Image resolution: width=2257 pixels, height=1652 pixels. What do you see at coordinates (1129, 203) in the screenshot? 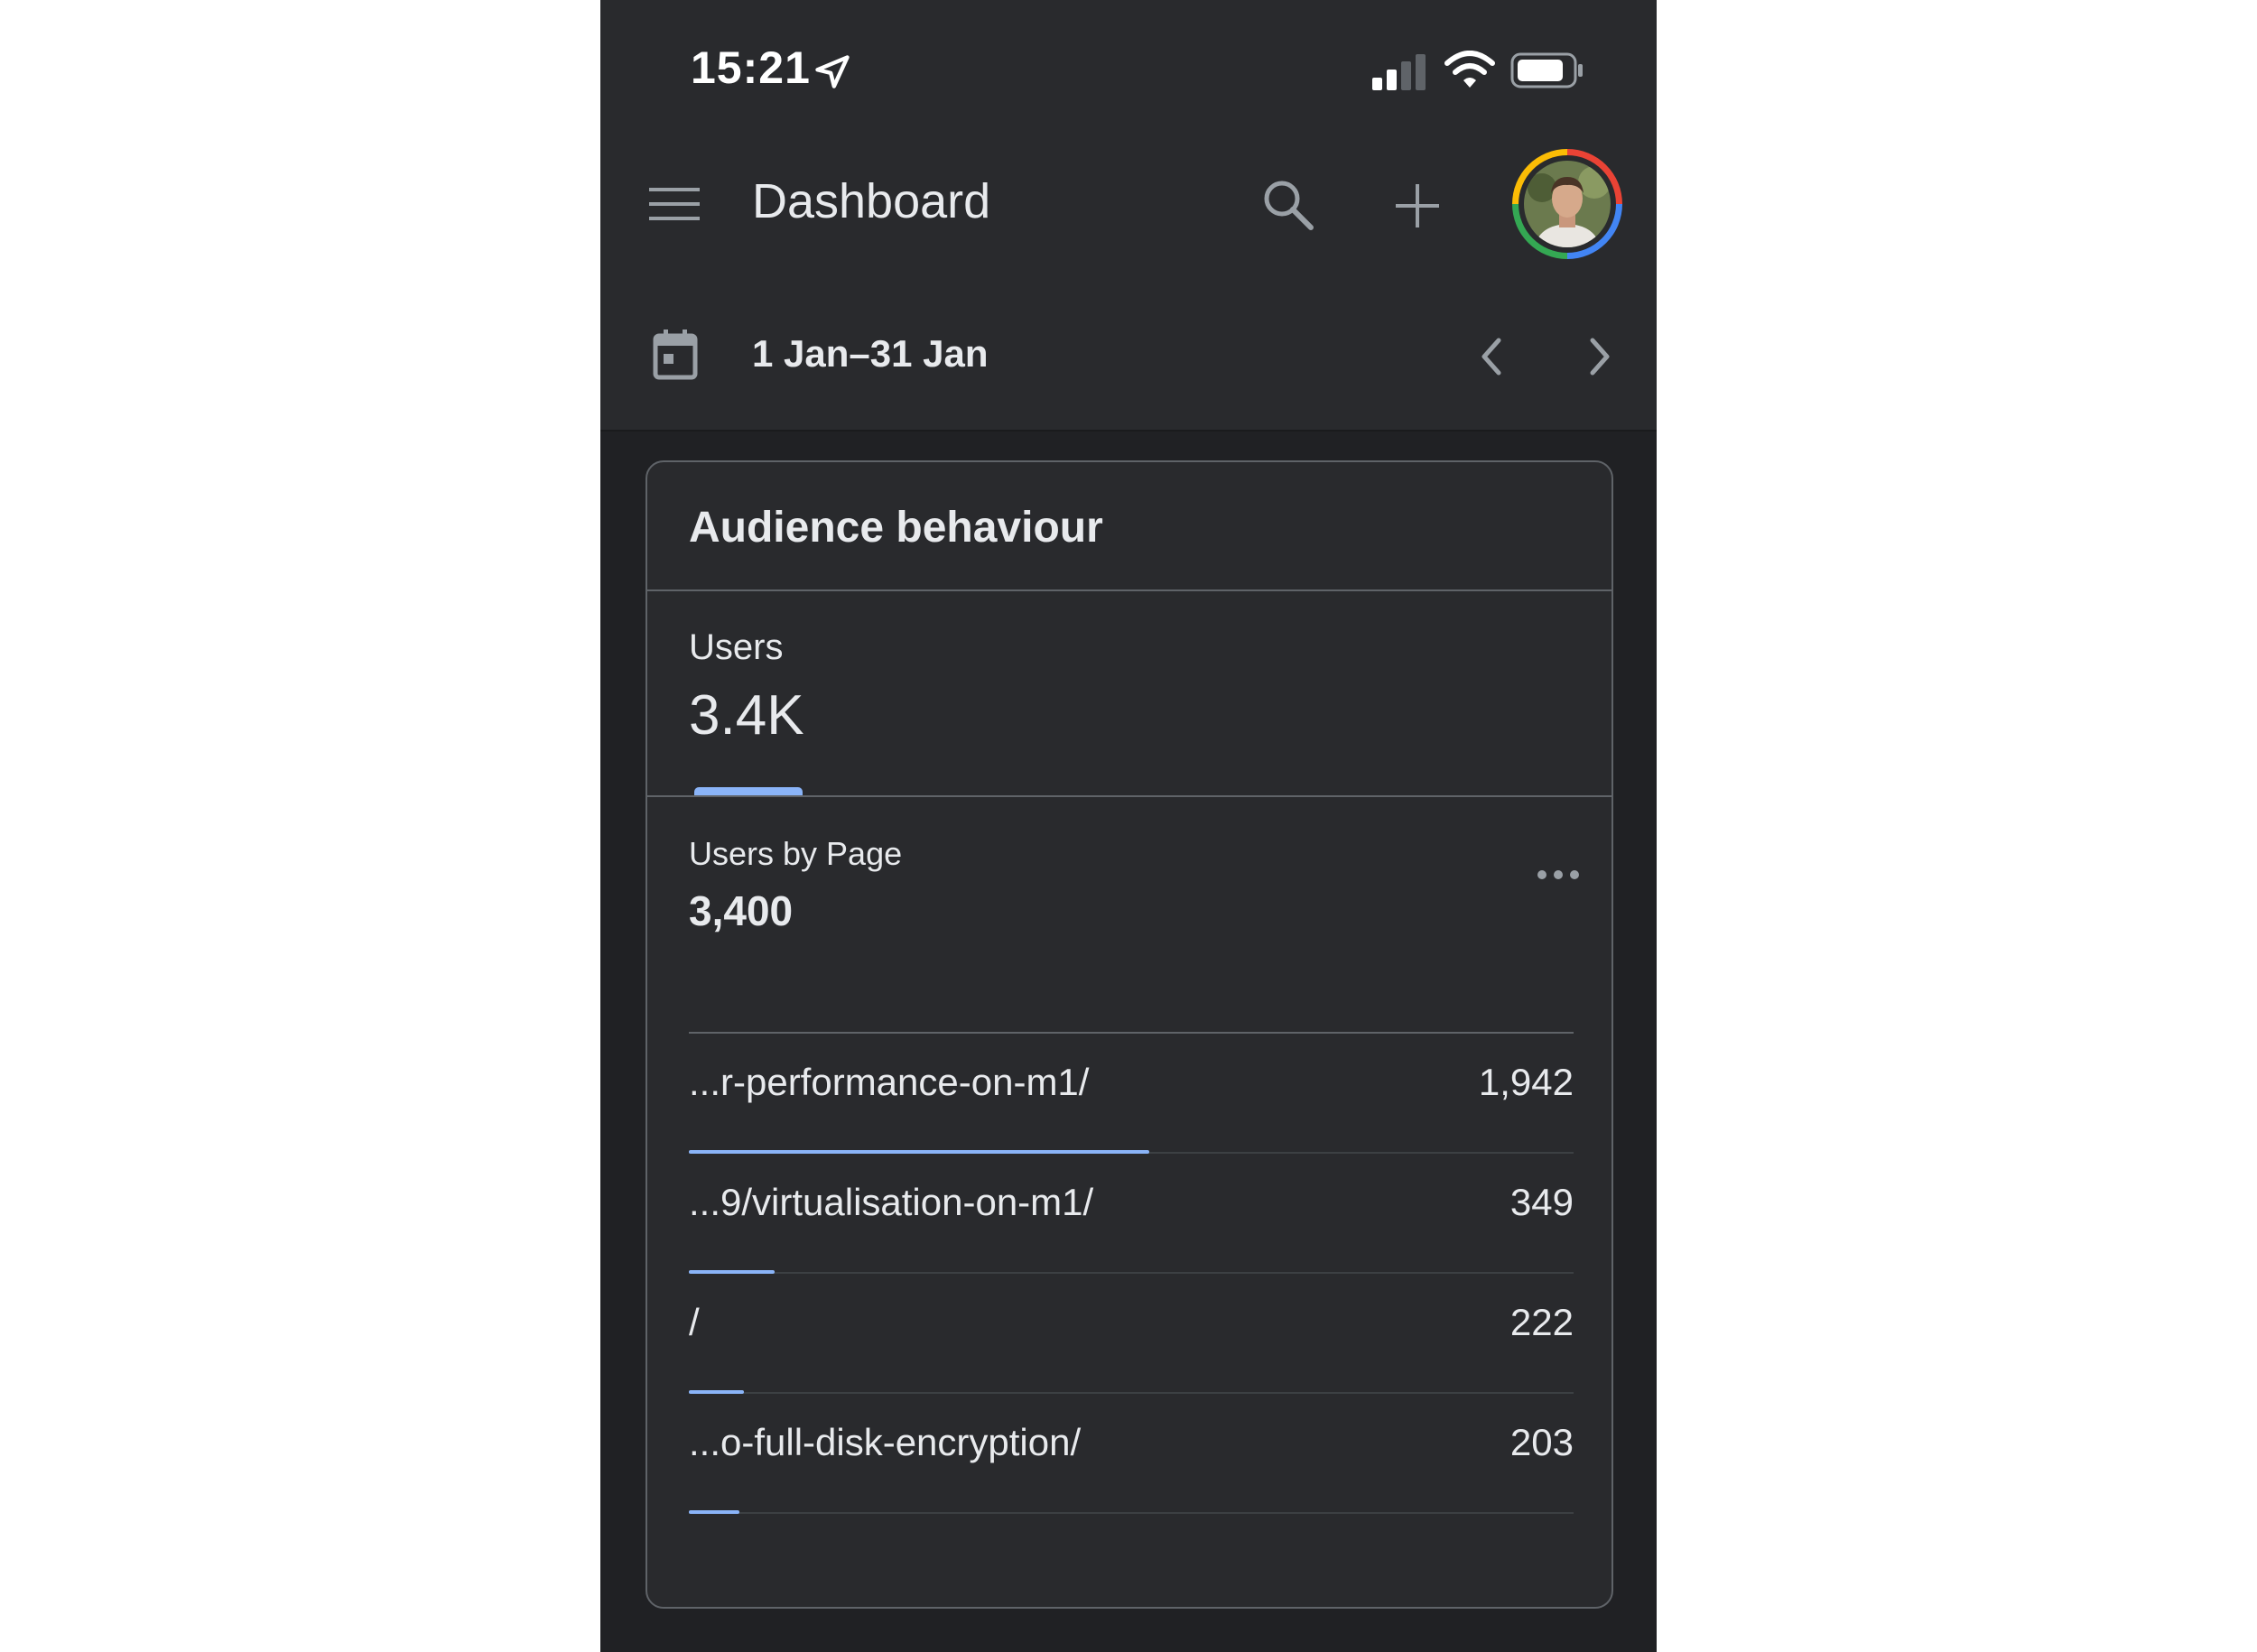
I see `app-bar: Dashboard` at bounding box center [1129, 203].